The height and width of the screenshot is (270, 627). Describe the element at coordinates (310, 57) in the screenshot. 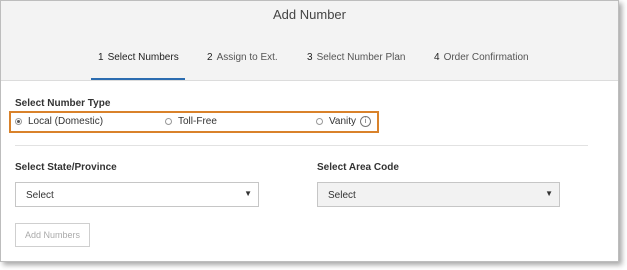

I see `step-number: 3` at that location.